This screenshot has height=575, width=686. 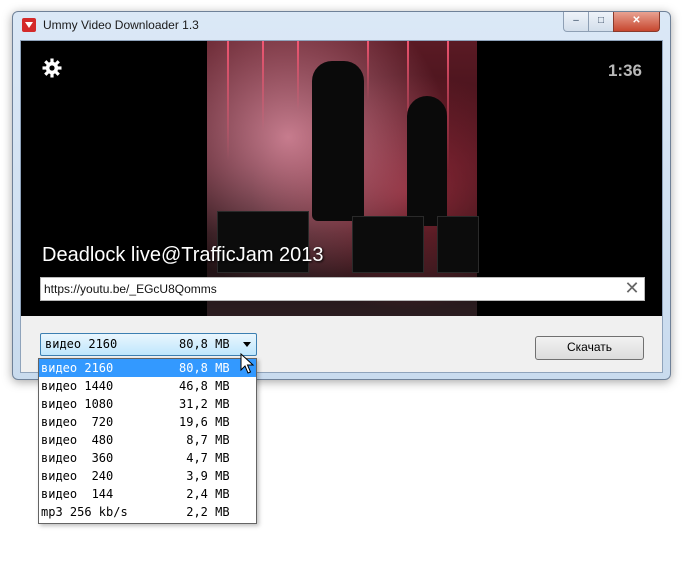 I want to click on close-button: ✕, so click(x=636, y=22).